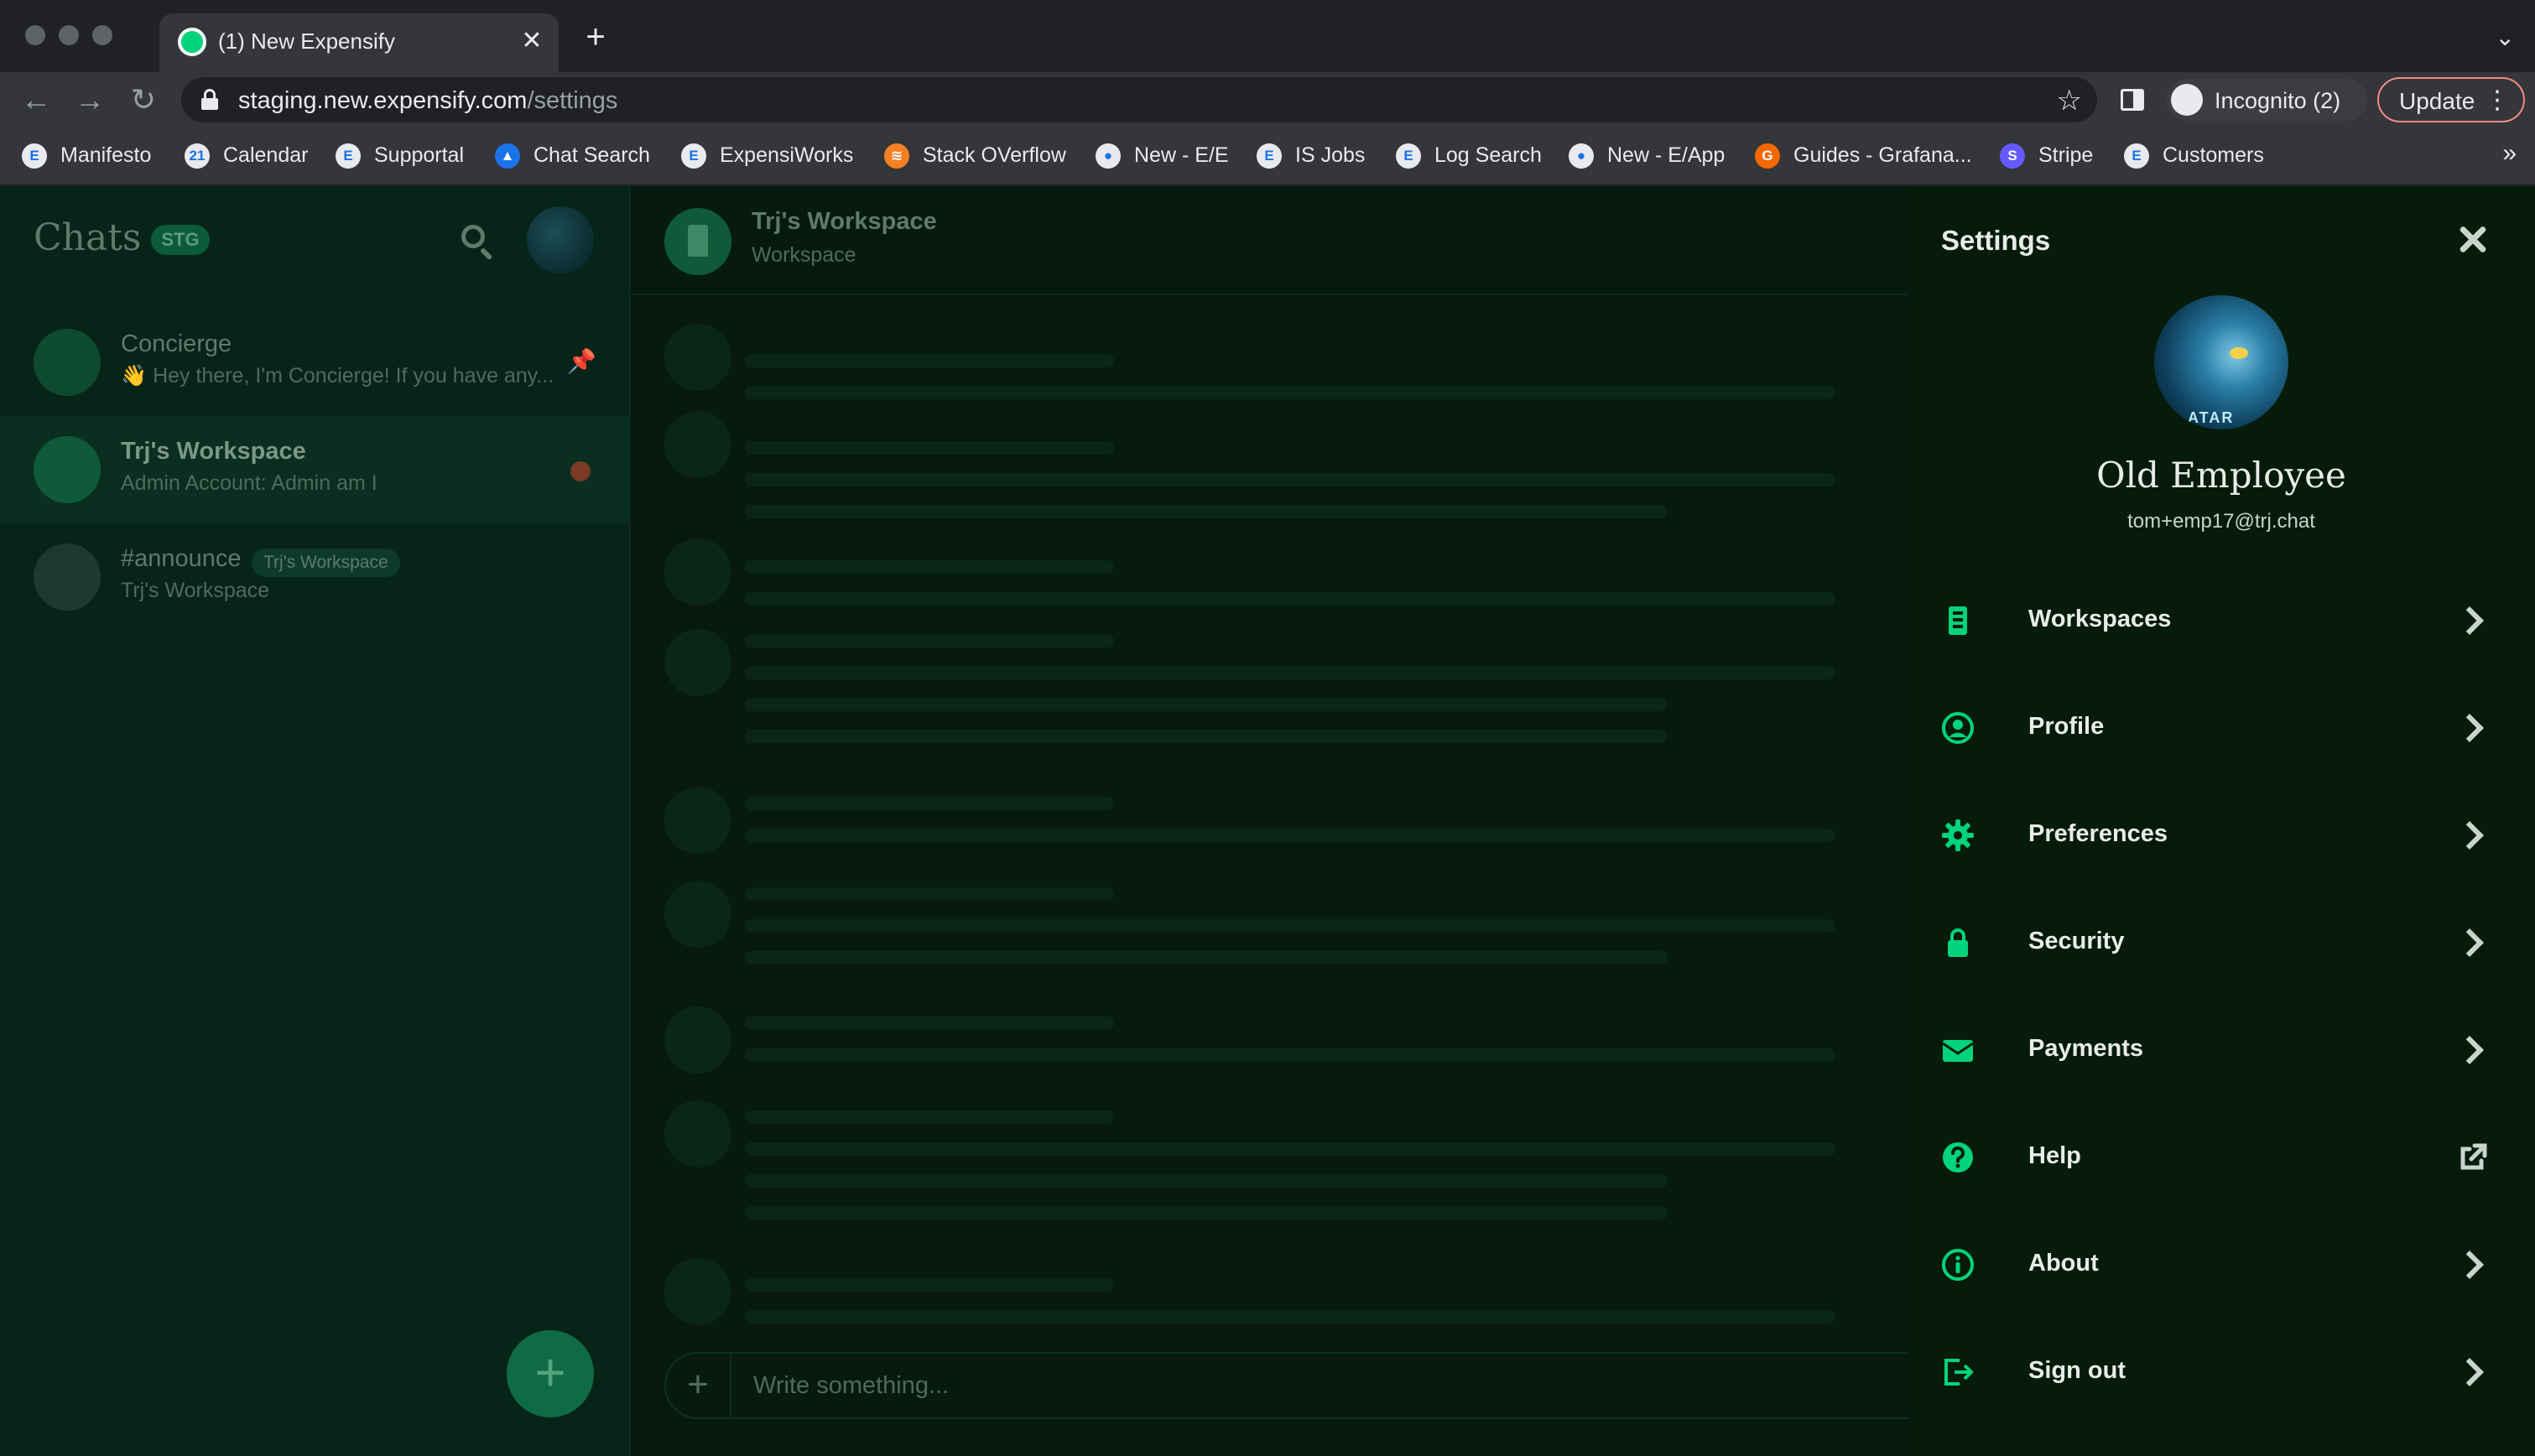 The width and height of the screenshot is (2535, 1456). What do you see at coordinates (2221, 728) in the screenshot?
I see `settings-item-profile: Profile` at bounding box center [2221, 728].